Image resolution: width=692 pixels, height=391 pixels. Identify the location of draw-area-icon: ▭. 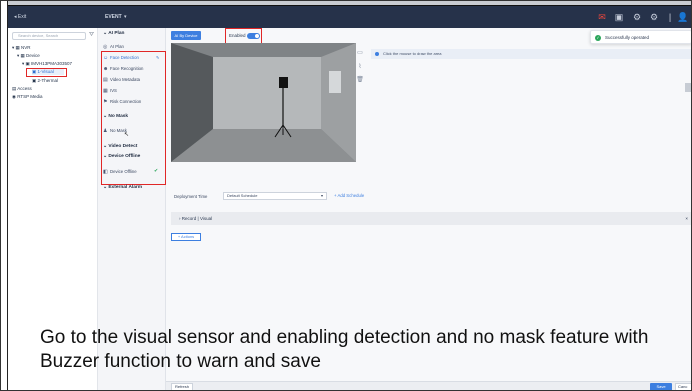
(360, 53).